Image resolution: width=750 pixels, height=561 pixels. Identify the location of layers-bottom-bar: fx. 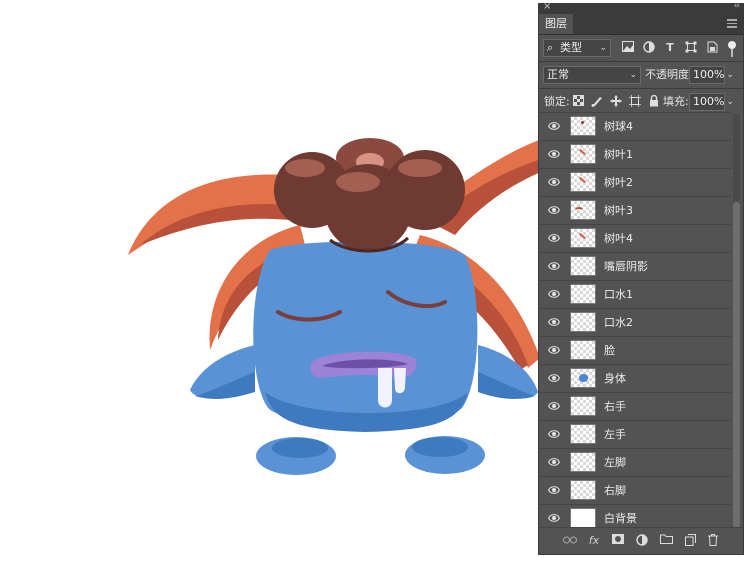
(641, 540).